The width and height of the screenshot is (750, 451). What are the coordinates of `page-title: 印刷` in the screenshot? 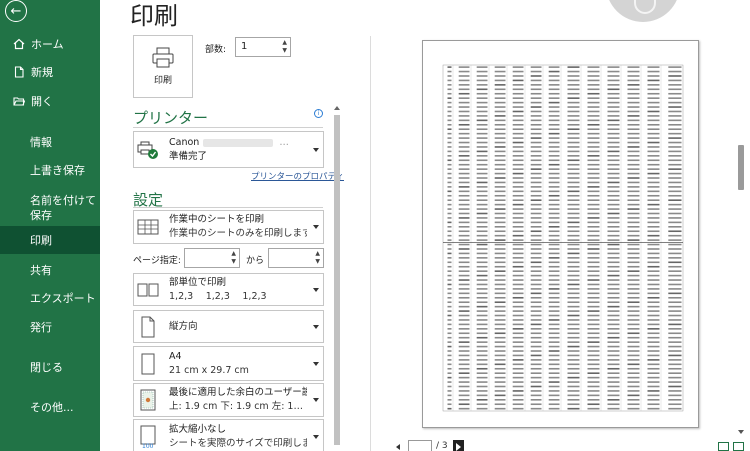 It's located at (154, 16).